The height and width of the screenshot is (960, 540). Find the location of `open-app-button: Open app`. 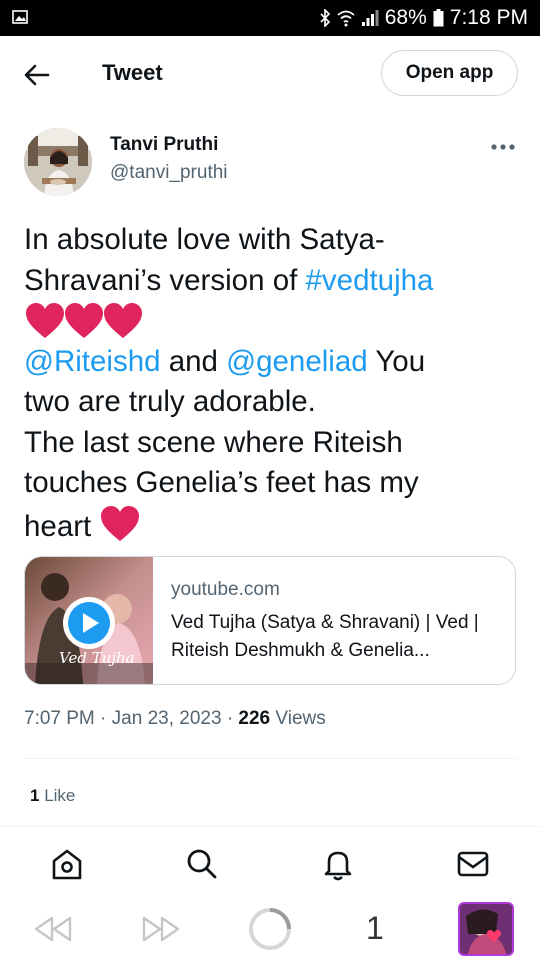

open-app-button: Open app is located at coordinates (449, 73).